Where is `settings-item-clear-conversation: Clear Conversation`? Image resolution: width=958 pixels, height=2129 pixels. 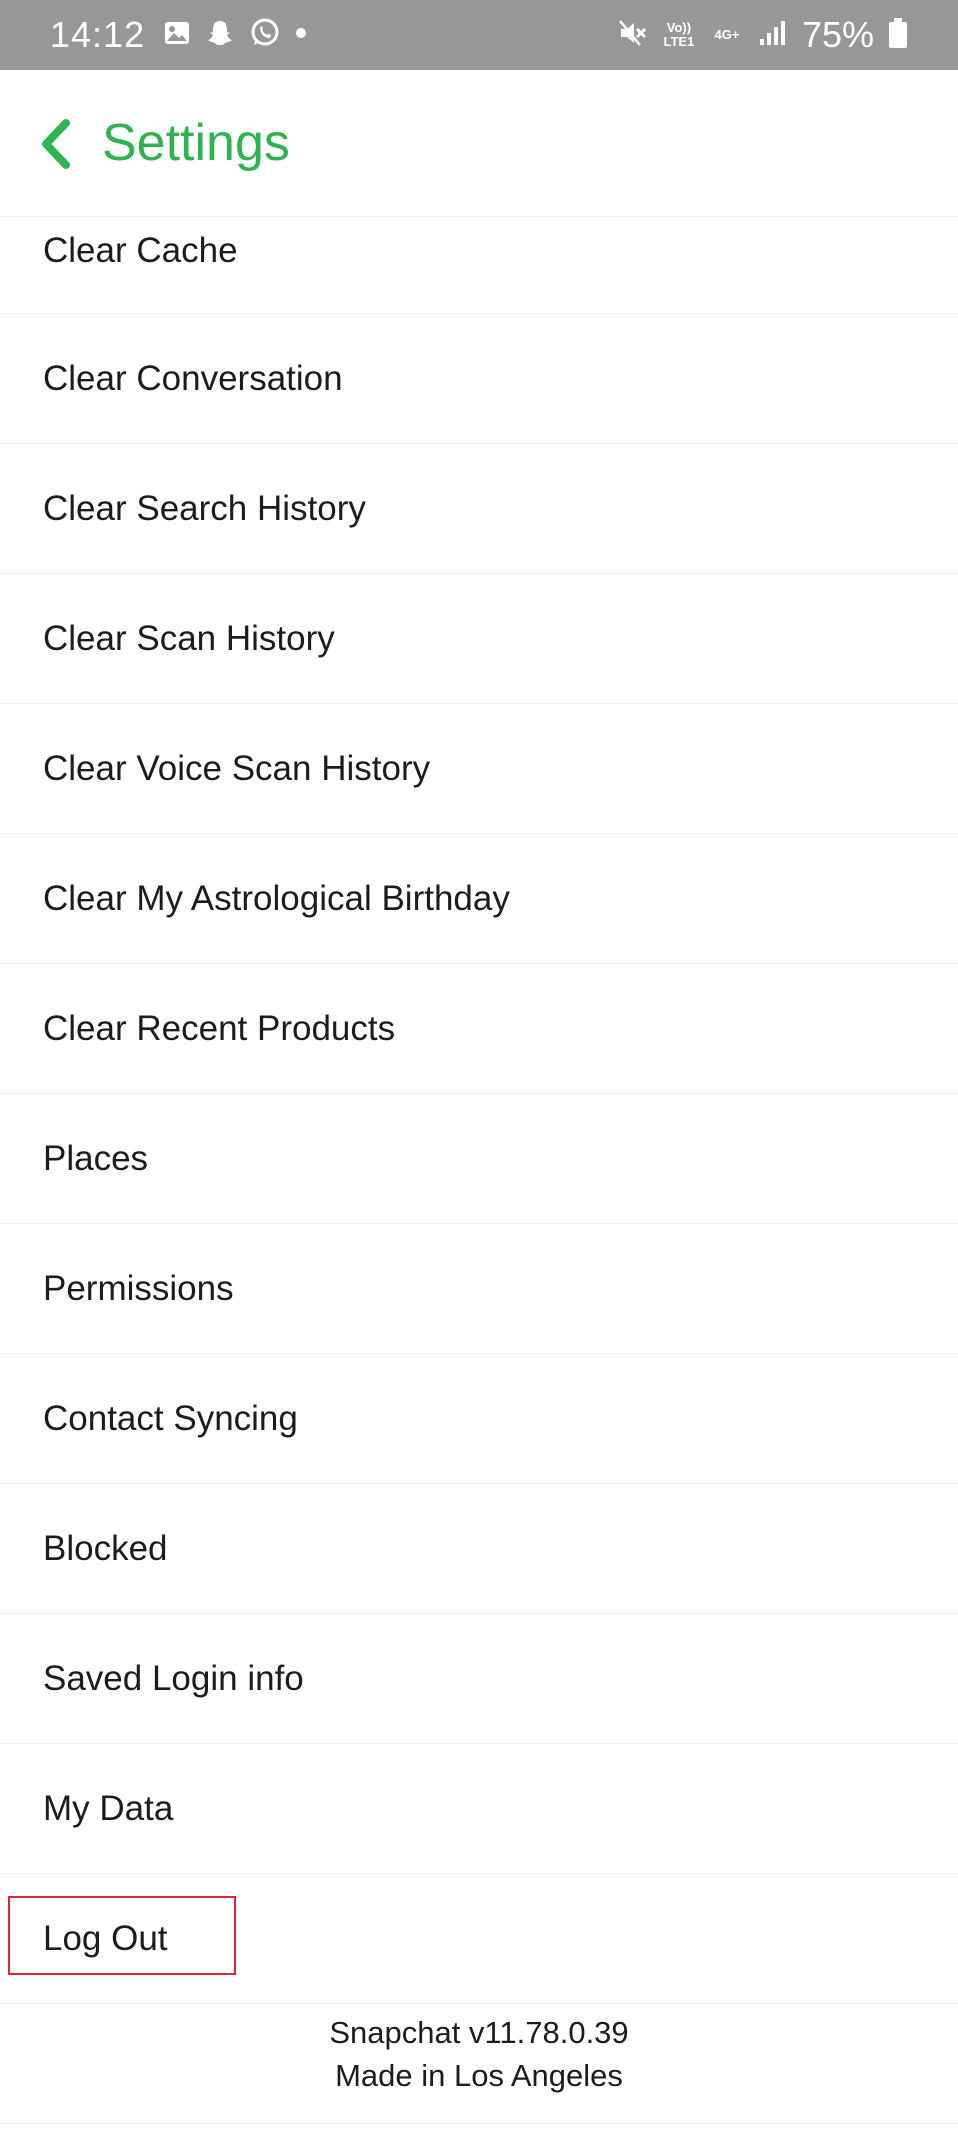
settings-item-clear-conversation: Clear Conversation is located at coordinates (479, 379).